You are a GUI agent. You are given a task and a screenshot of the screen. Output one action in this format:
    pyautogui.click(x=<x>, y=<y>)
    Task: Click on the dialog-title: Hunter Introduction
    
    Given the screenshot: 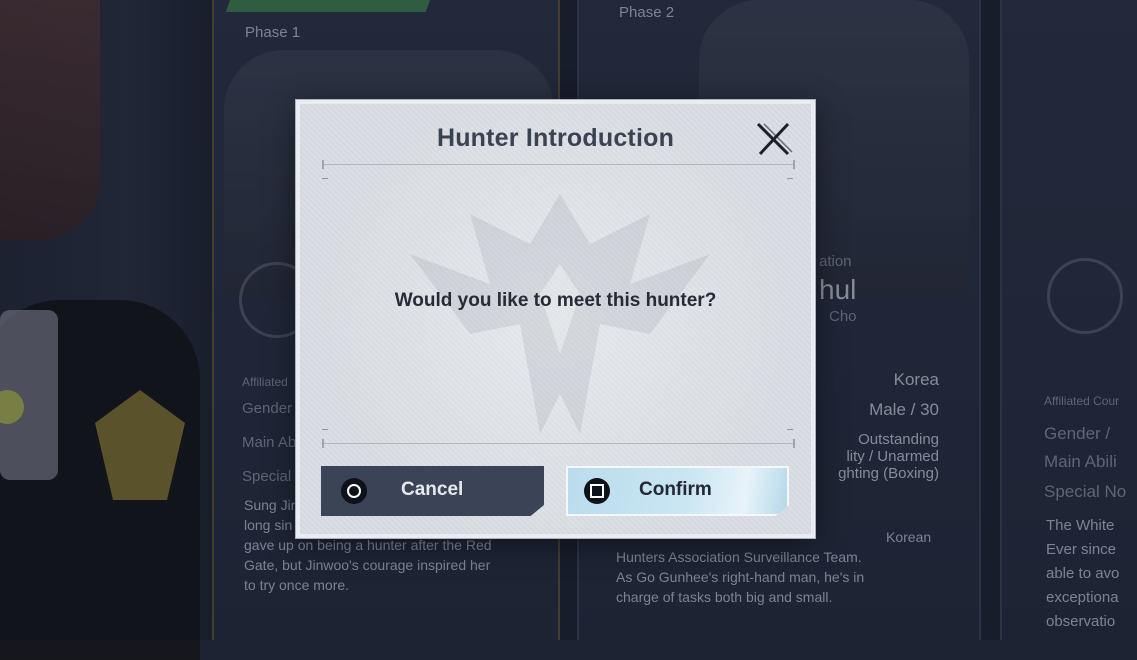 What is the action you would take?
    pyautogui.click(x=555, y=138)
    